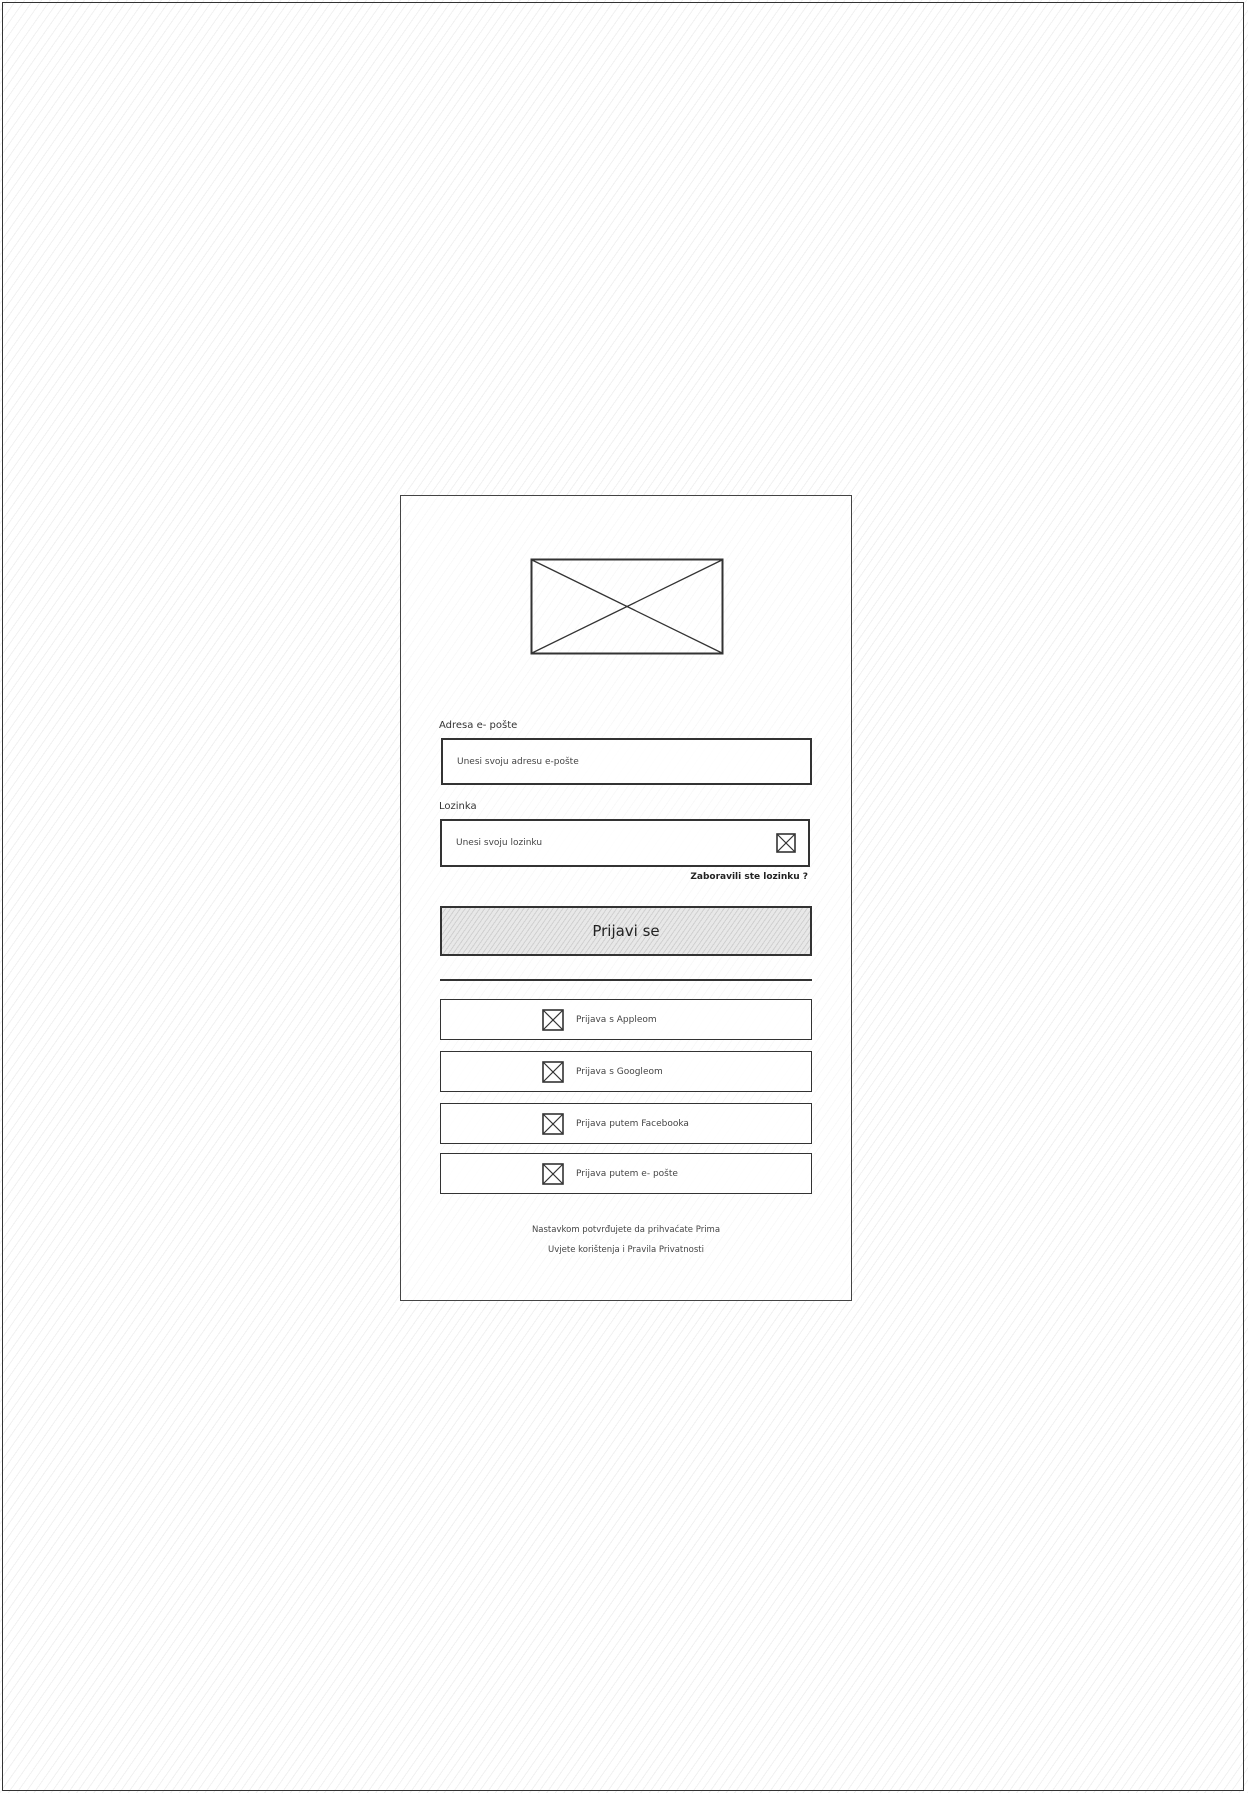 The width and height of the screenshot is (1248, 1793). I want to click on facebook-placeholder-icon, so click(553, 1123).